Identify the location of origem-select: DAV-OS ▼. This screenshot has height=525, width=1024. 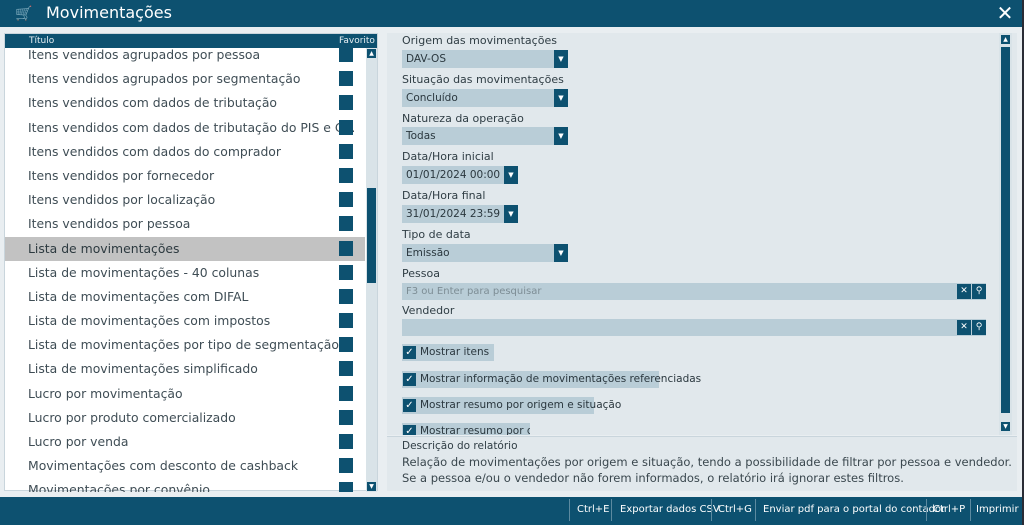
(485, 59).